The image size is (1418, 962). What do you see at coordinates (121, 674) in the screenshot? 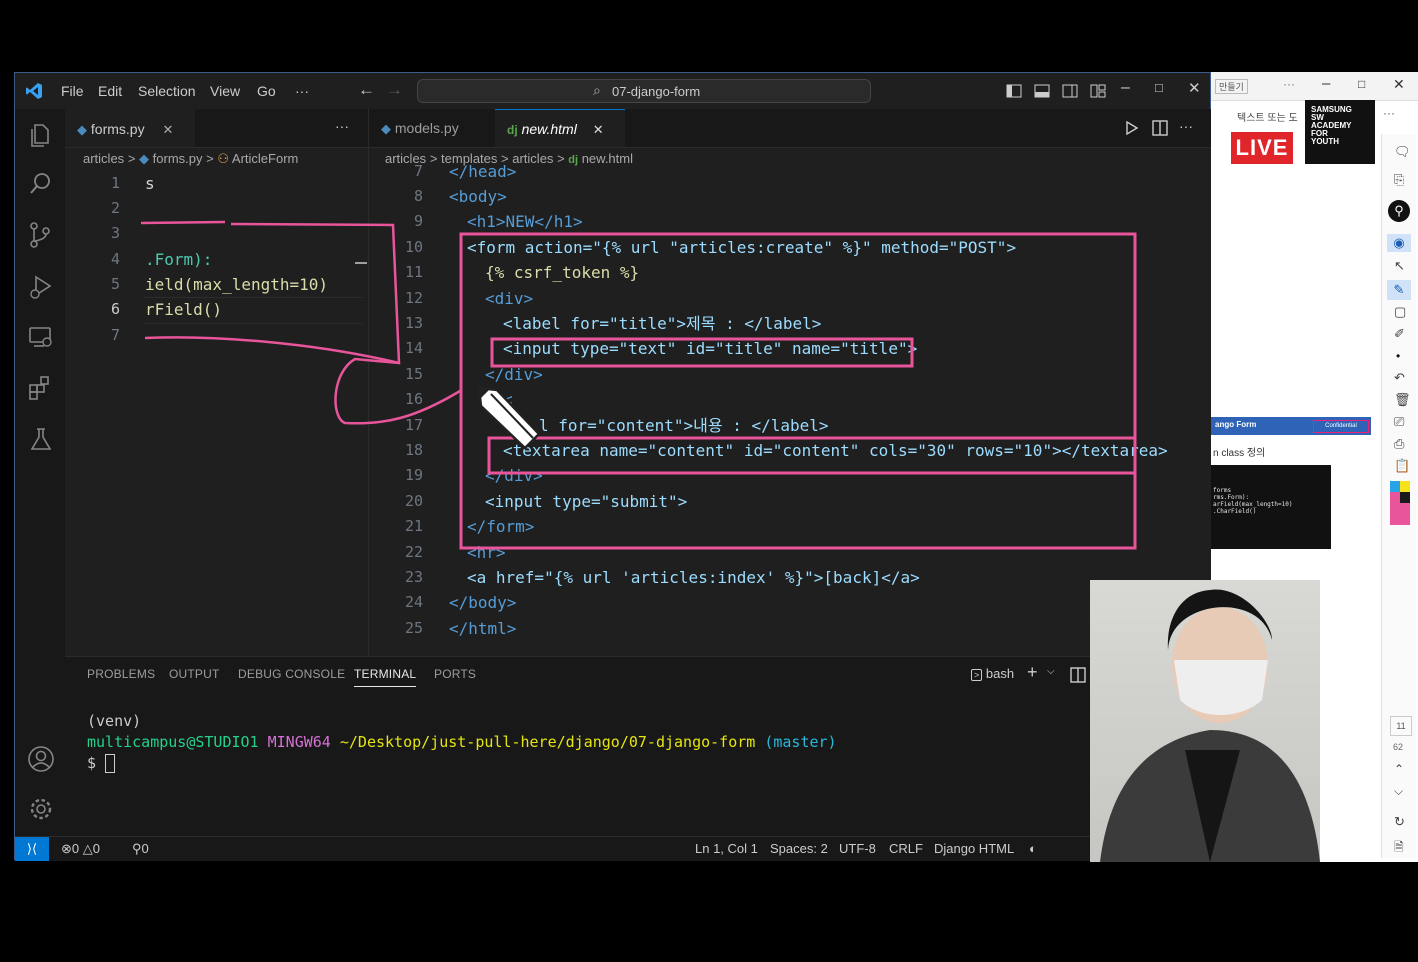
I see `panel-tab-problems: PROBLEMS` at bounding box center [121, 674].